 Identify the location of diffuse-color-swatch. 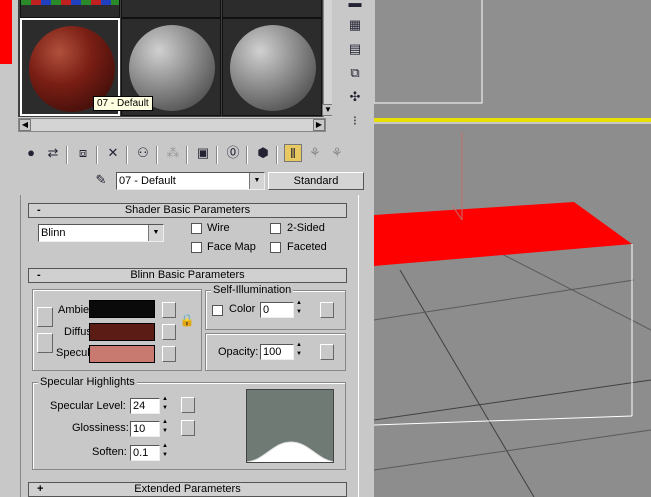
(122, 332).